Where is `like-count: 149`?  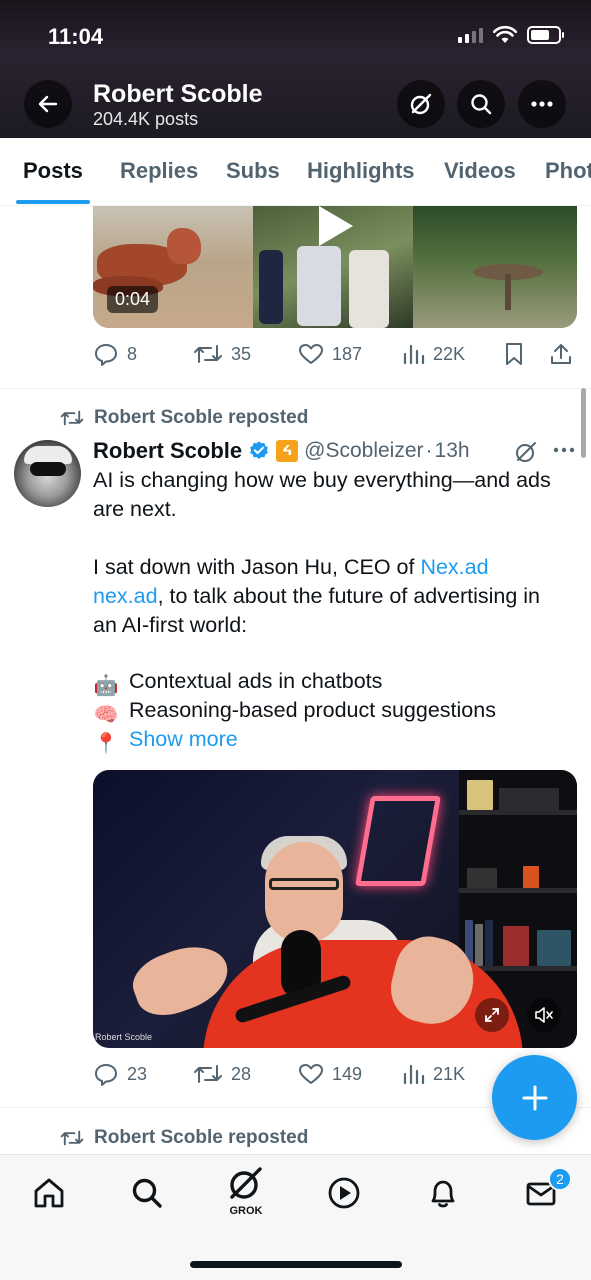
like-count: 149 is located at coordinates (347, 1073).